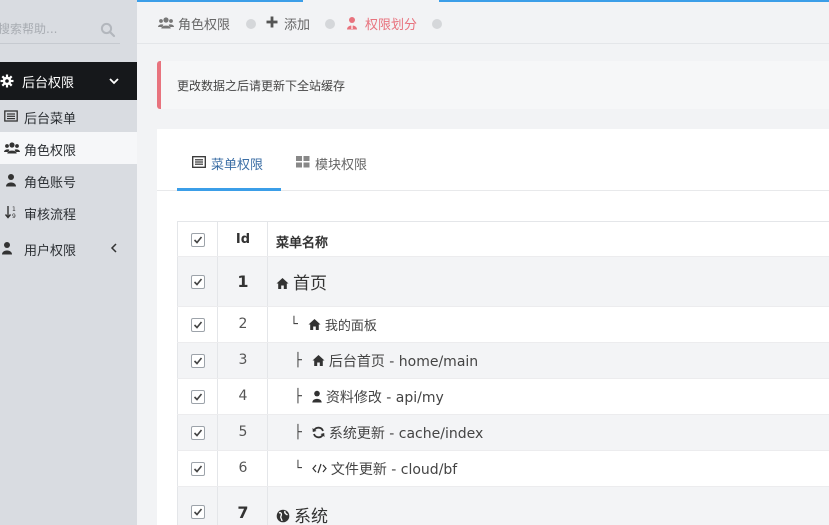 Image resolution: width=829 pixels, height=525 pixels. I want to click on row-id-cell: 2, so click(243, 324).